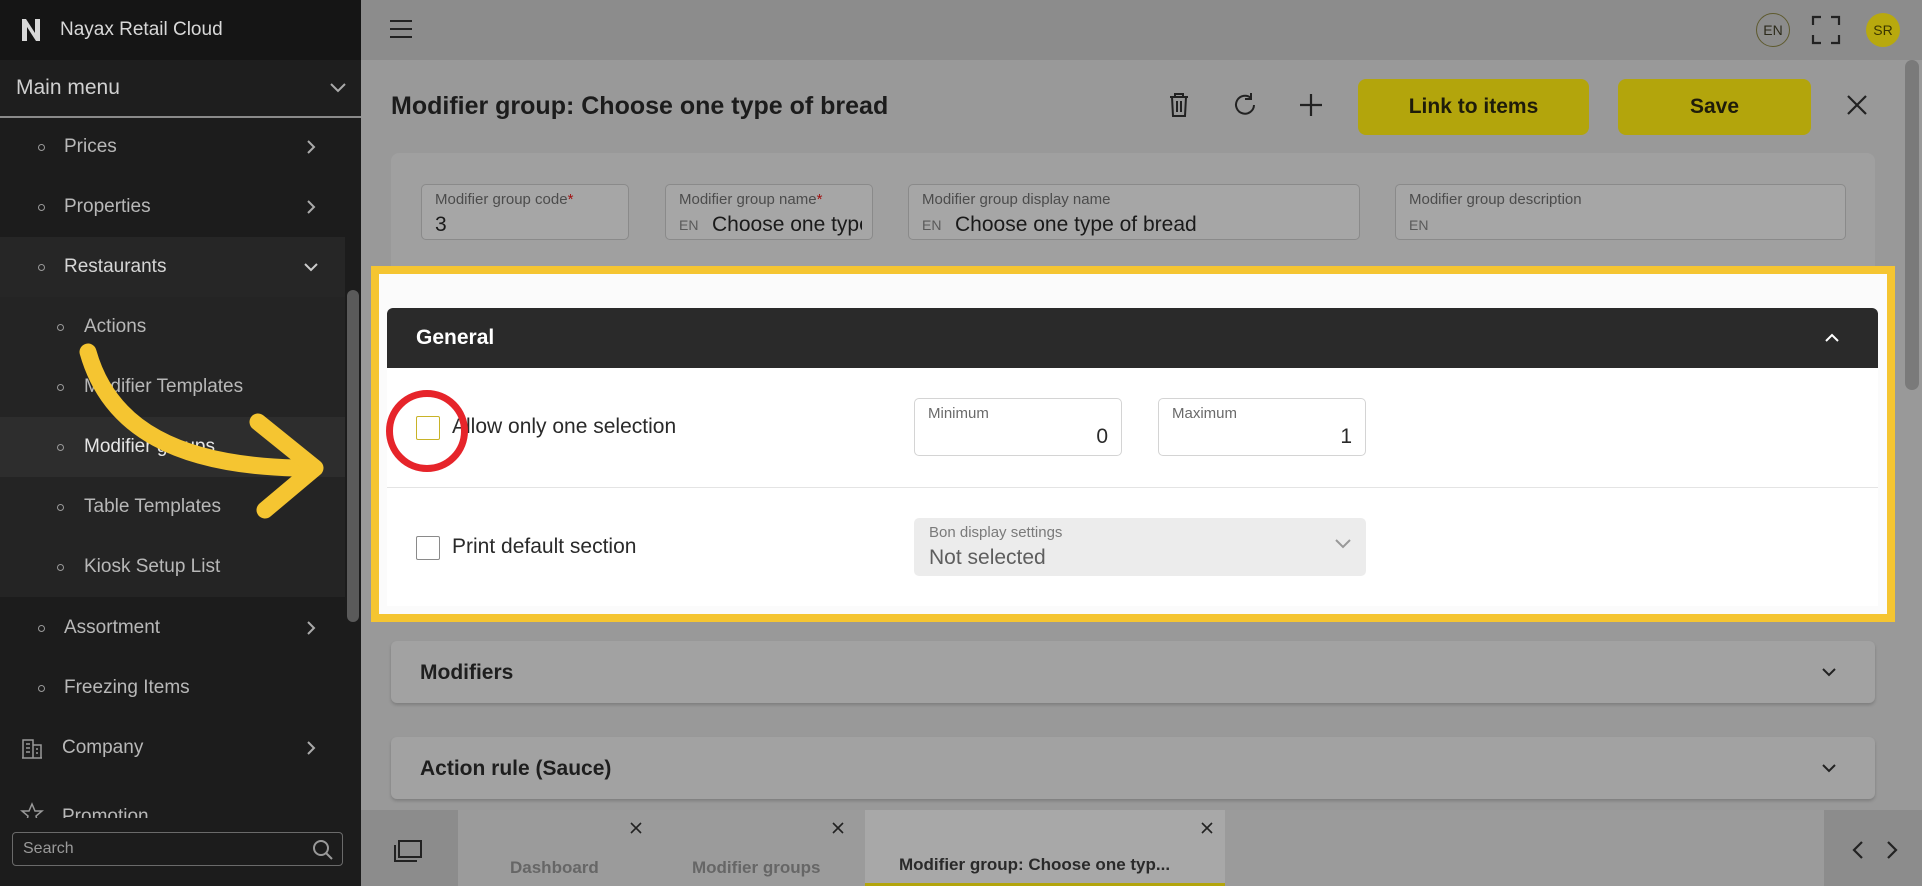 The width and height of the screenshot is (1922, 886). Describe the element at coordinates (996, 532) in the screenshot. I see `bon-display-label: Bon display settings` at that location.